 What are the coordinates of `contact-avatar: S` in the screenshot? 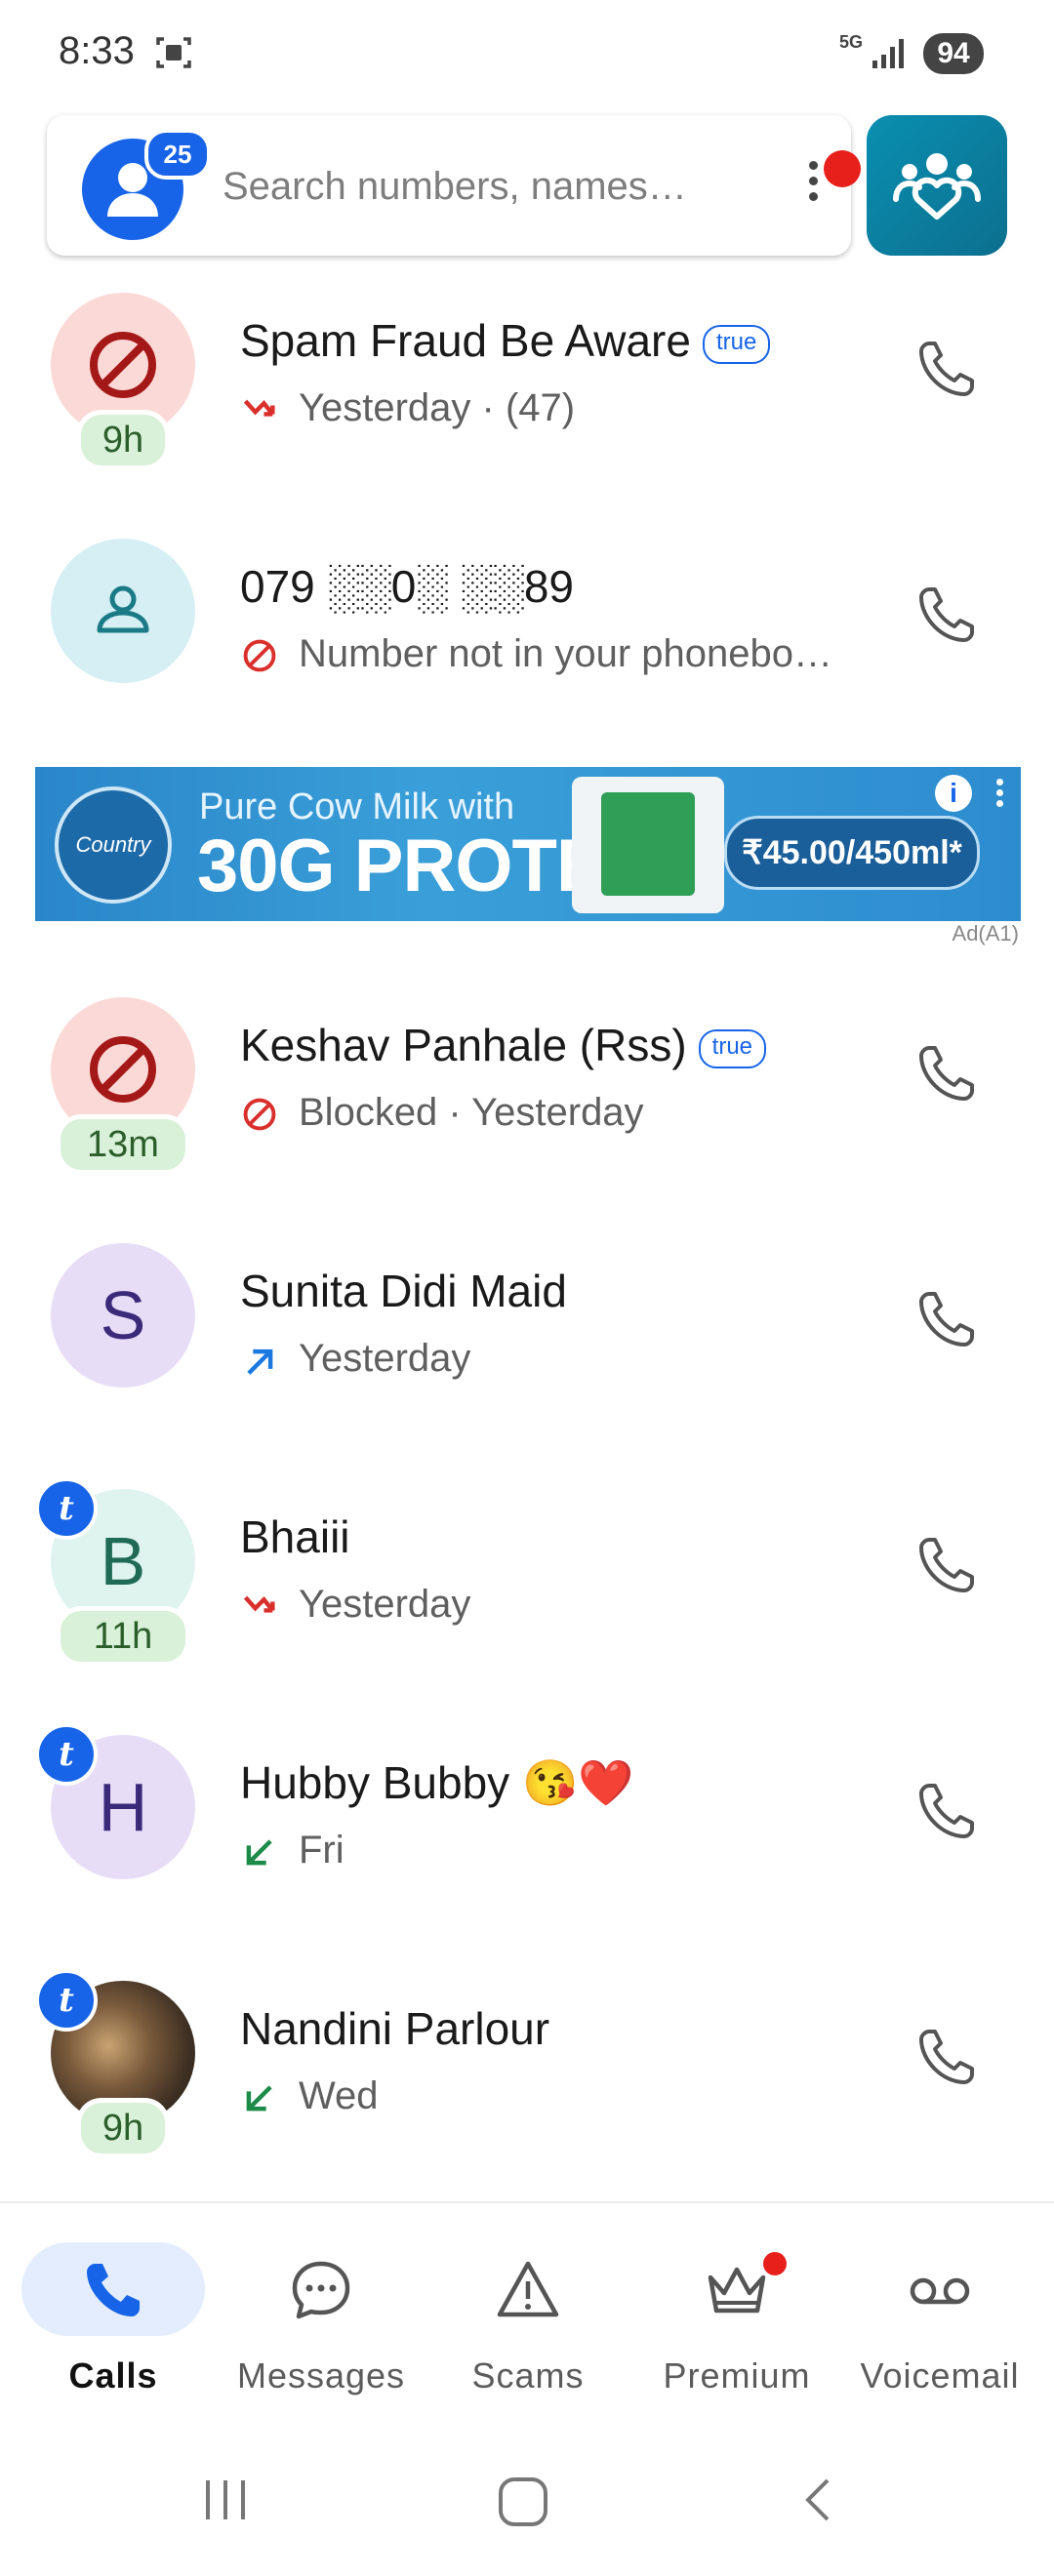 It's located at (123, 1315).